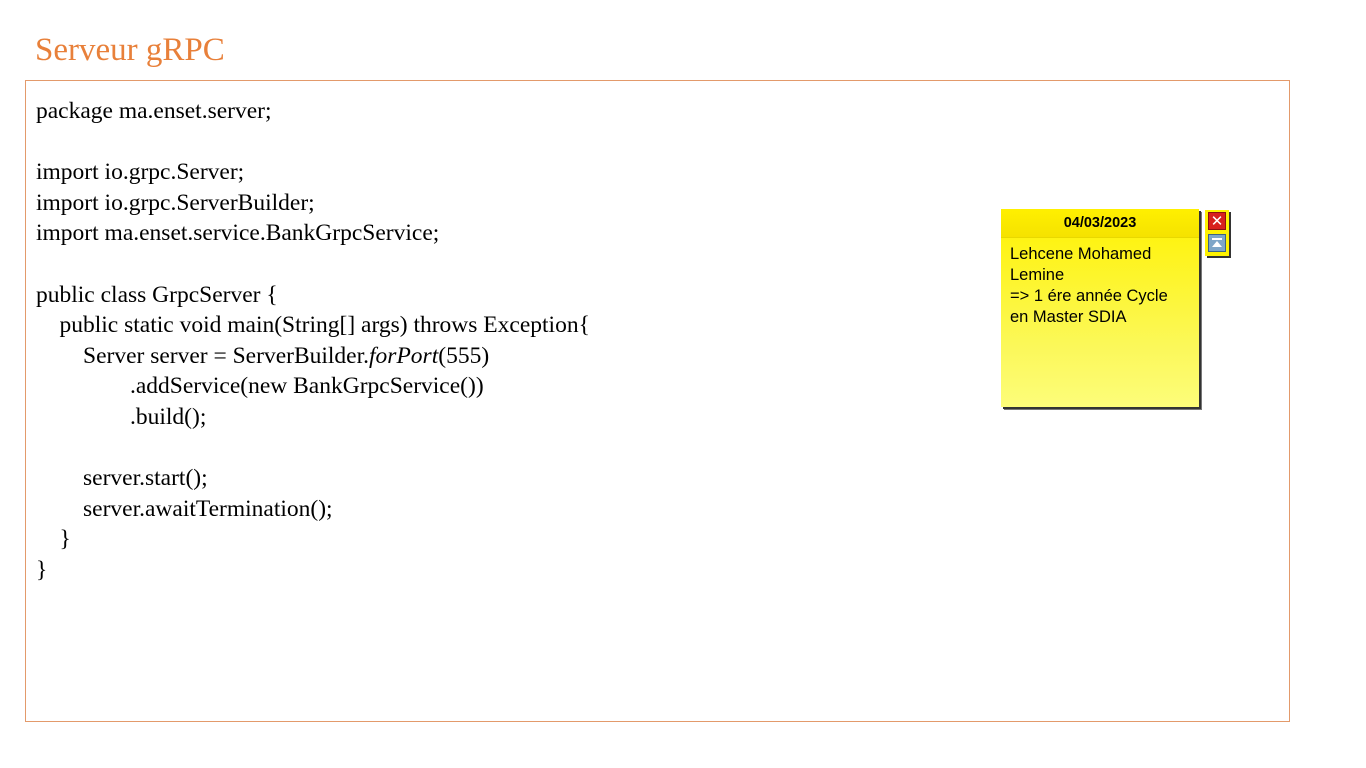  I want to click on code-segment: Server server = ServerBuilder., so click(203, 355).